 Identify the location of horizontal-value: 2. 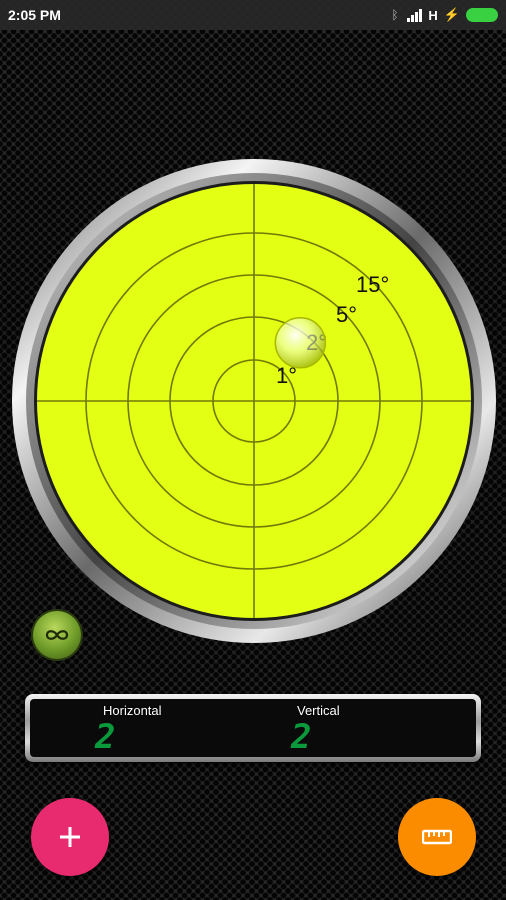
(106, 737).